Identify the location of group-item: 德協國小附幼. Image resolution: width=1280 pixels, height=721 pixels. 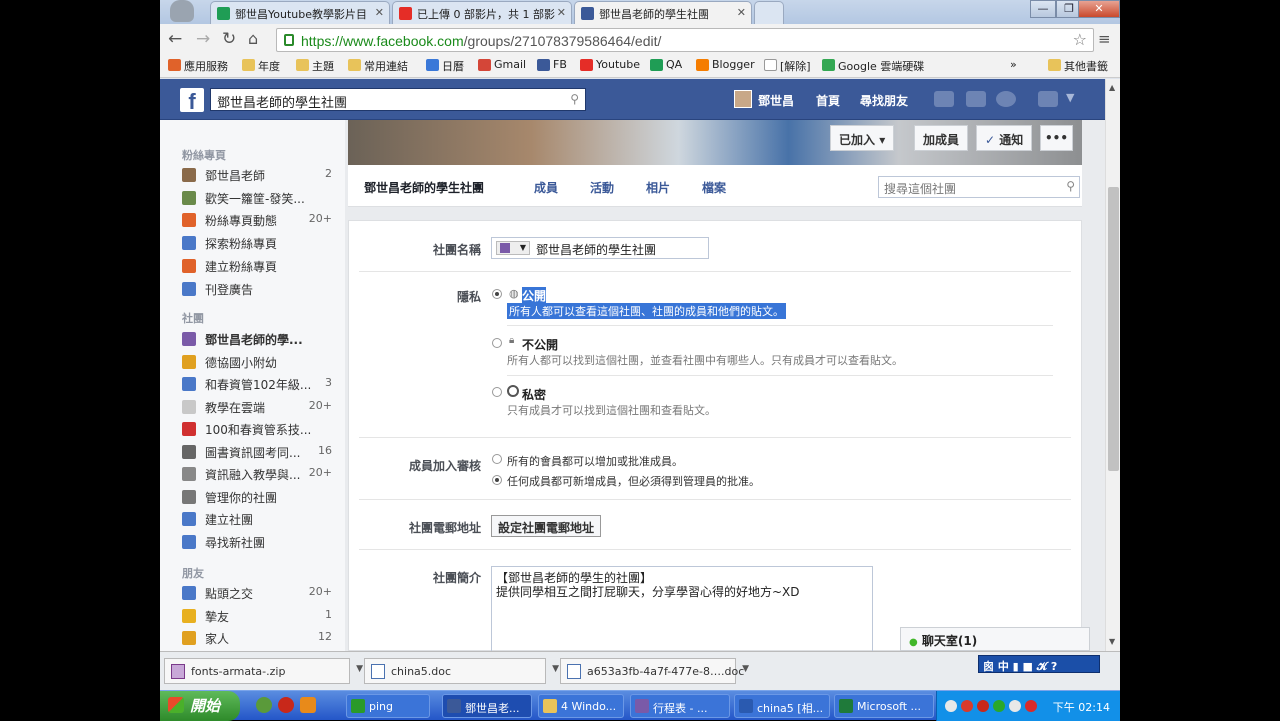
(257, 363).